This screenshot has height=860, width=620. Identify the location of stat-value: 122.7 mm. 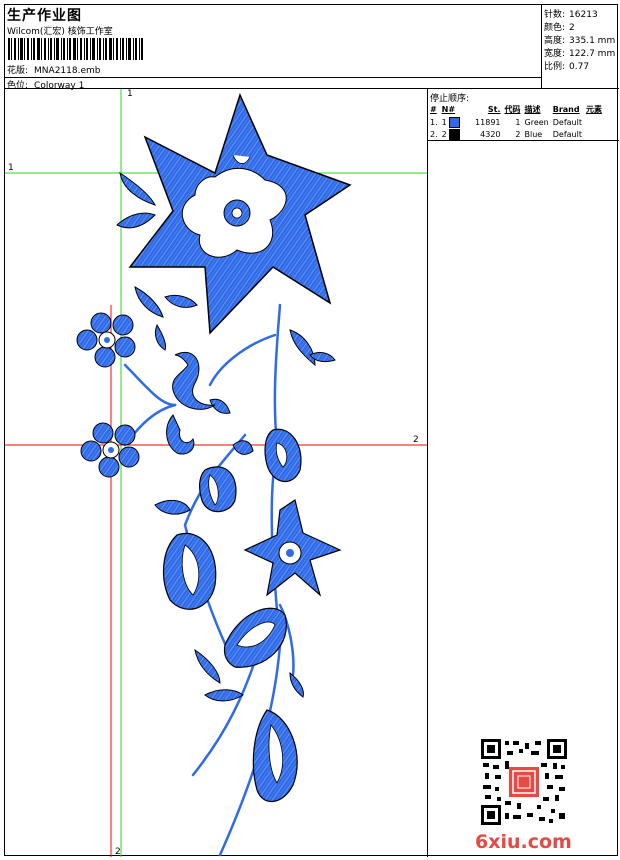
(592, 54).